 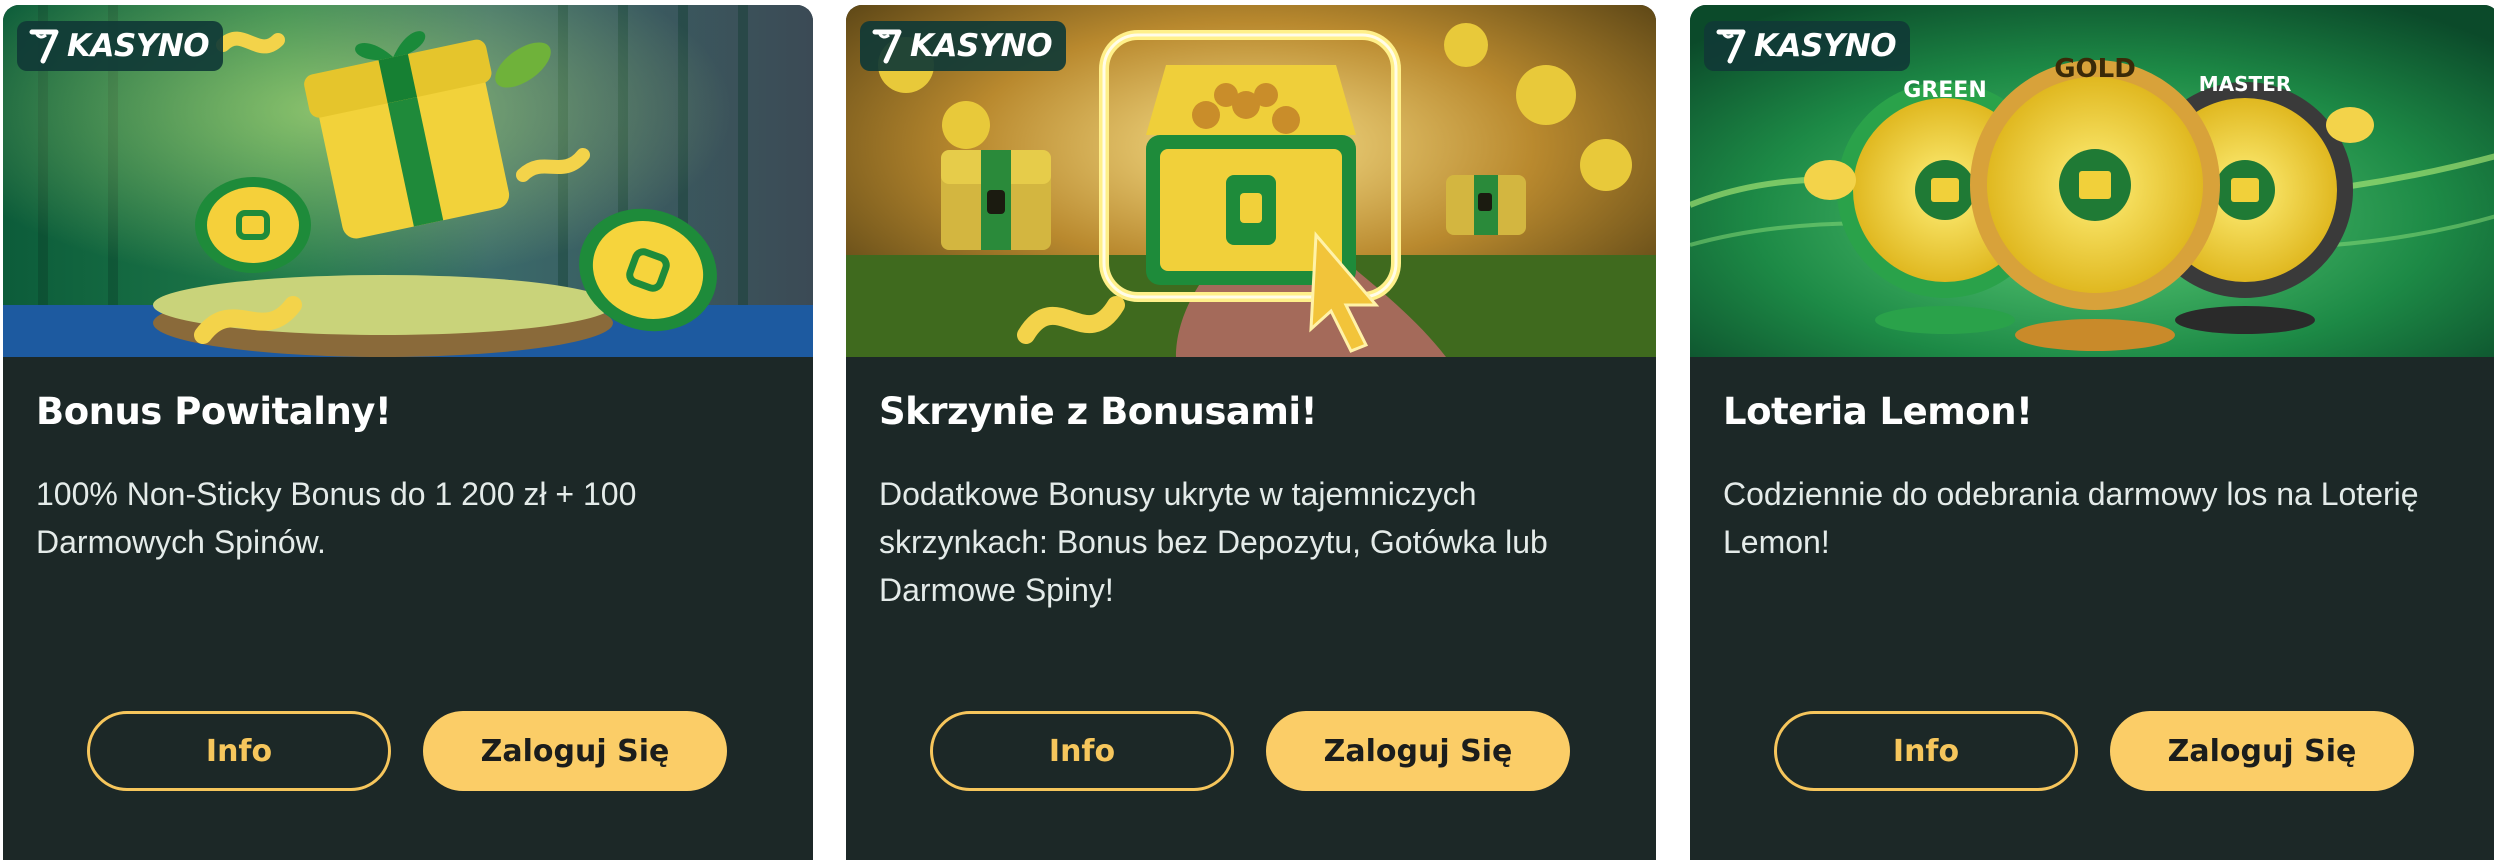 What do you see at coordinates (1098, 411) in the screenshot?
I see `promo-title: Skrzynie z Bonusami!` at bounding box center [1098, 411].